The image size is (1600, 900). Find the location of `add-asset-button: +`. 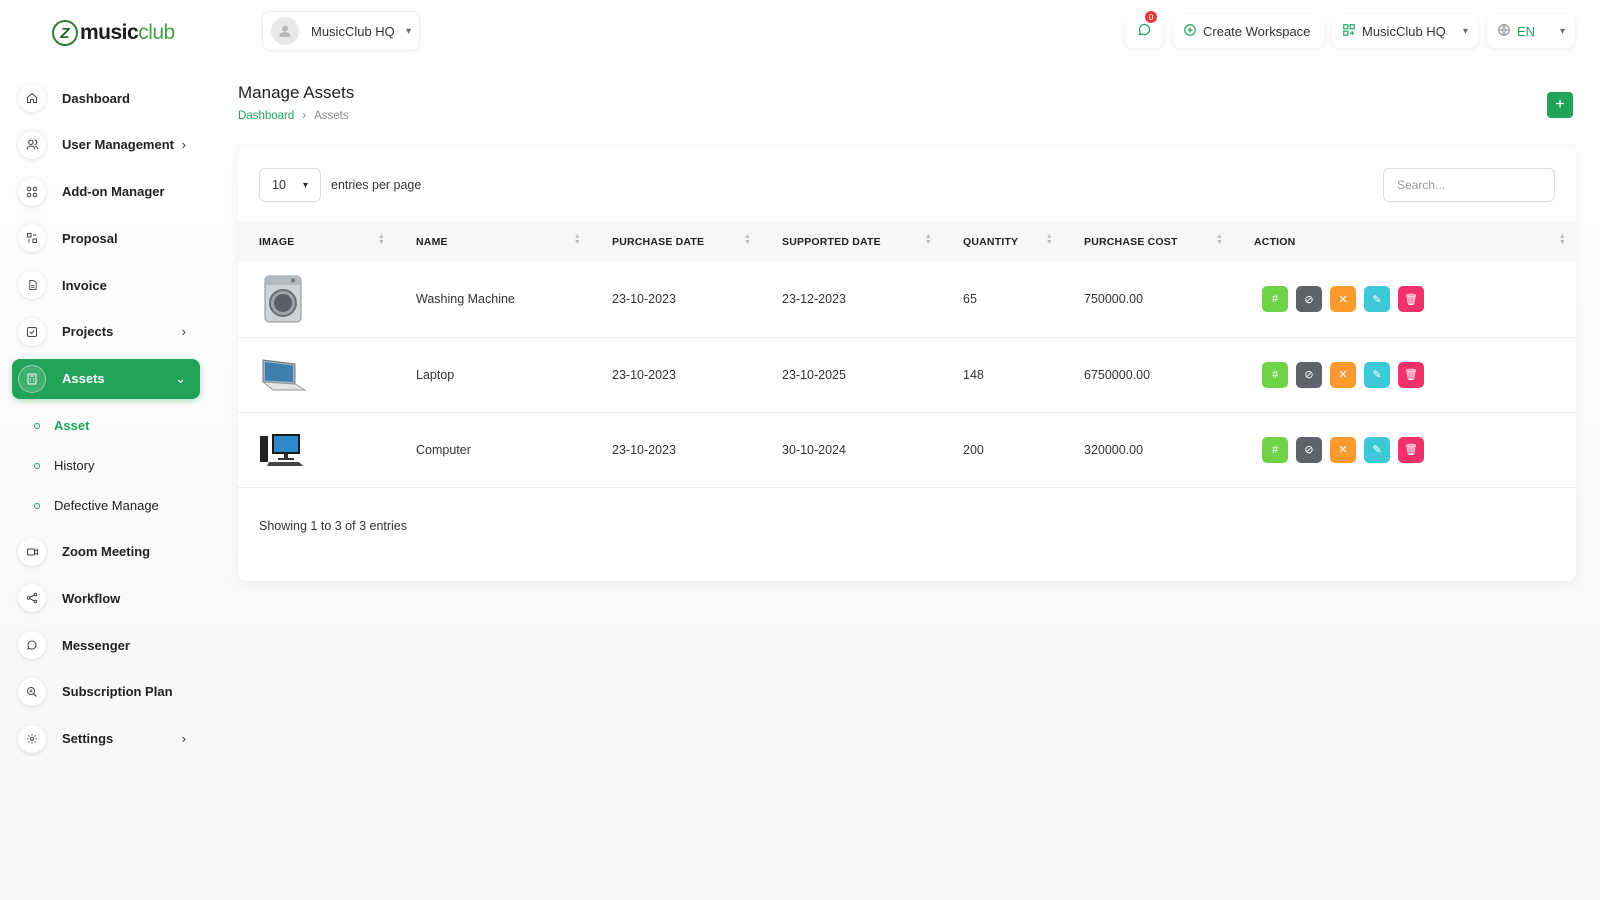

add-asset-button: + is located at coordinates (1560, 105).